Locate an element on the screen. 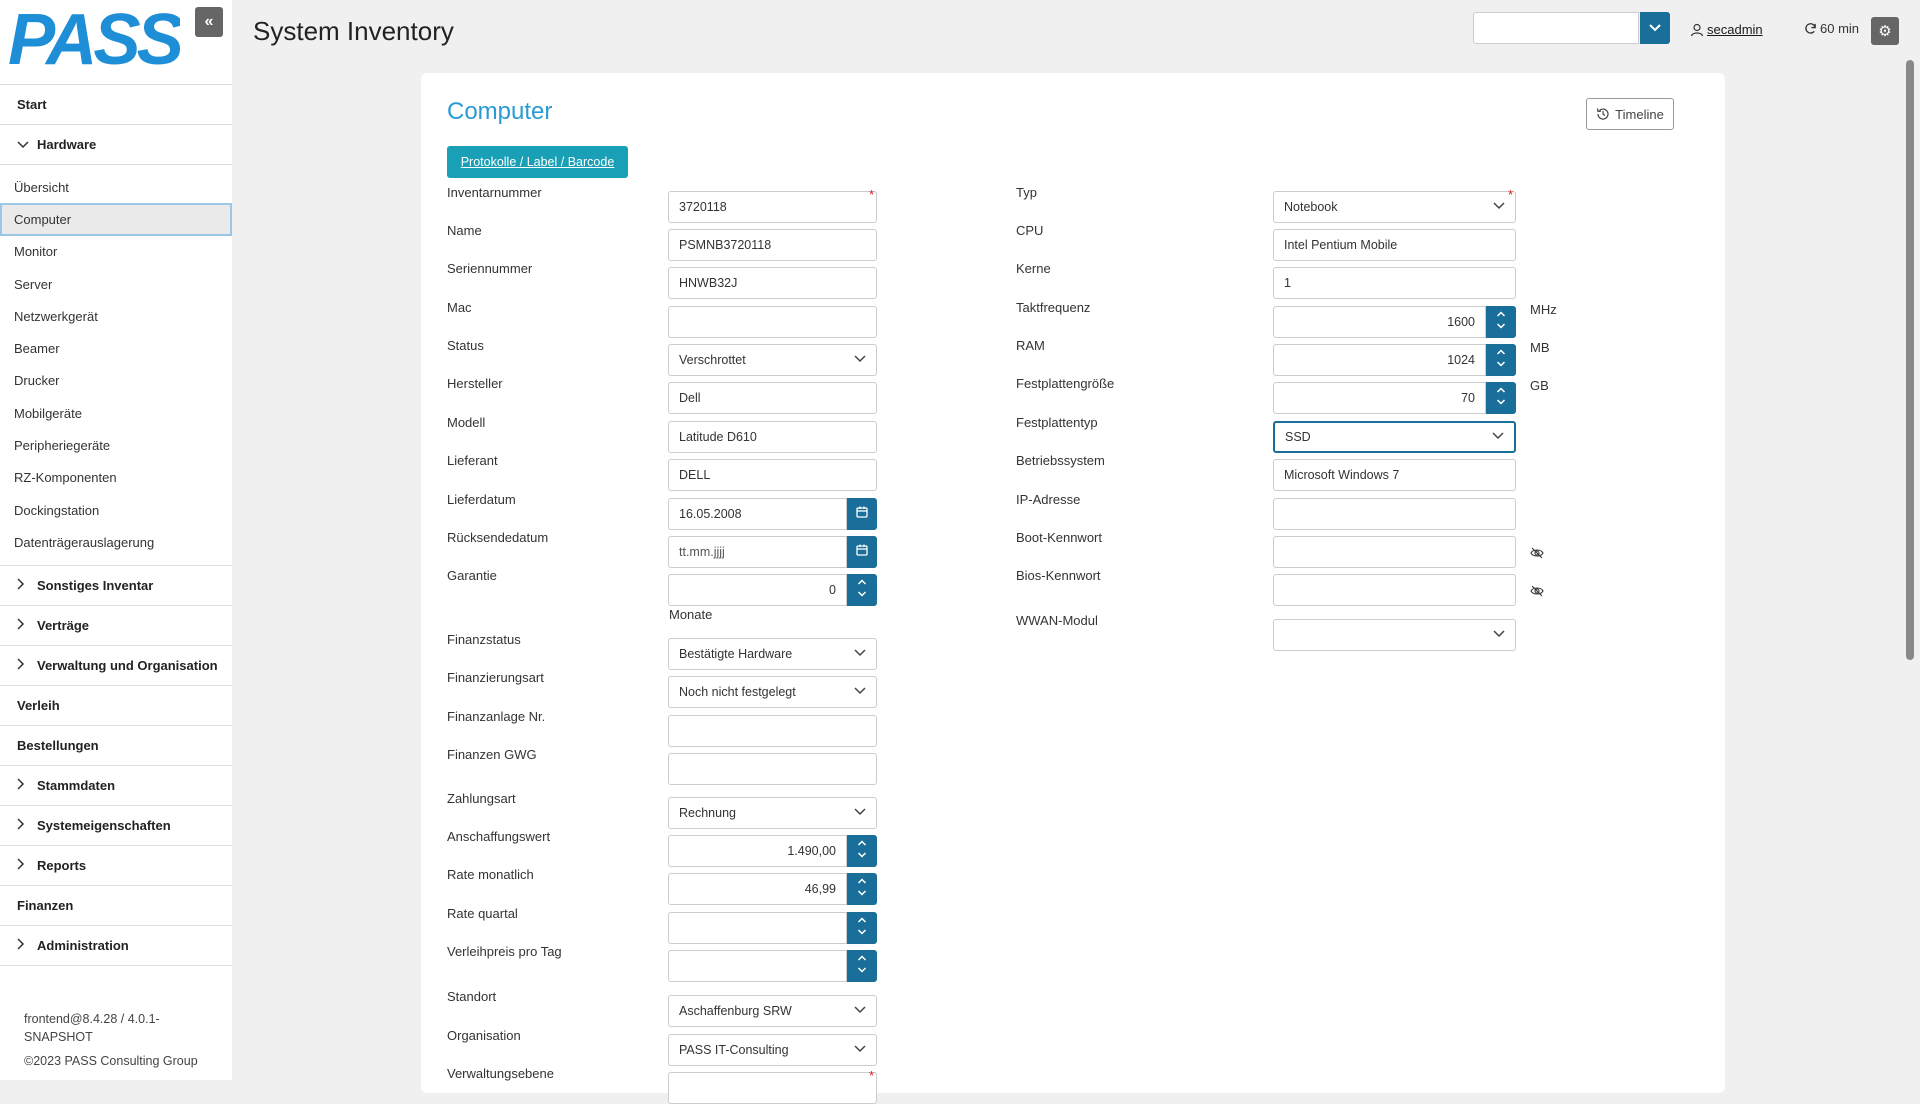  anschaffungswert-input: 1.490,00 is located at coordinates (757, 851).